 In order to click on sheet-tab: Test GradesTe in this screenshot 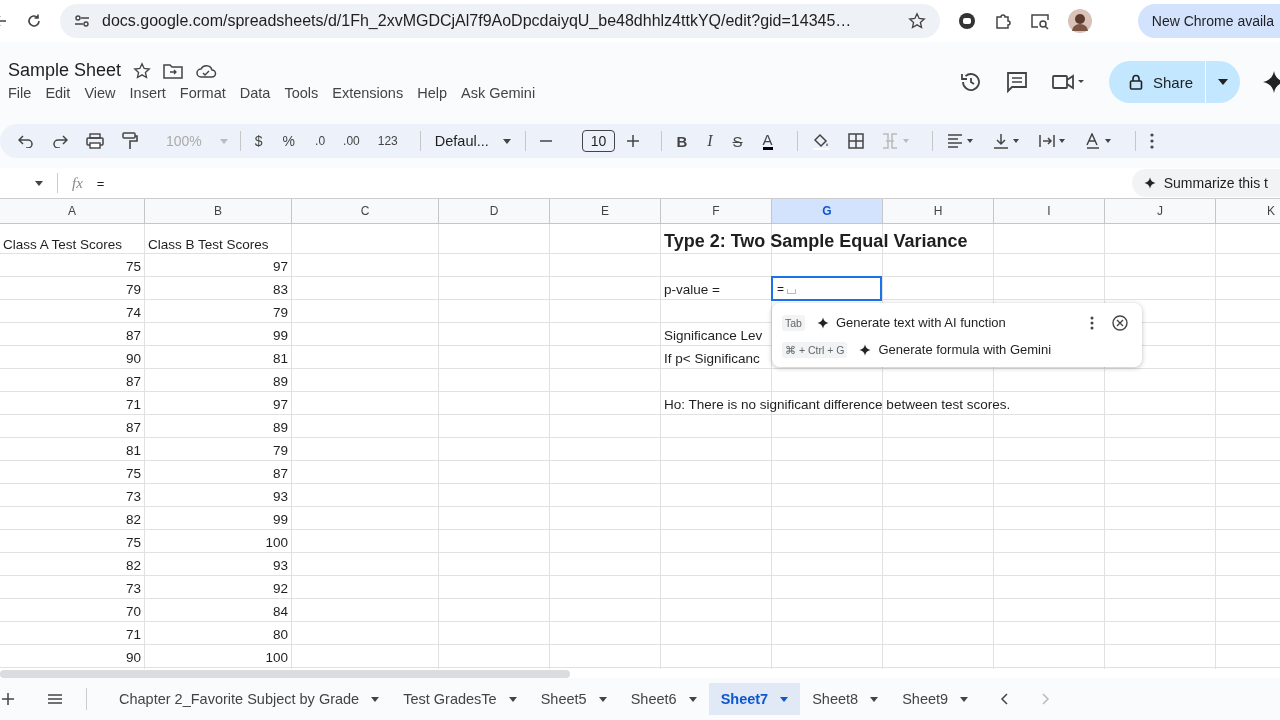, I will do `click(460, 699)`.